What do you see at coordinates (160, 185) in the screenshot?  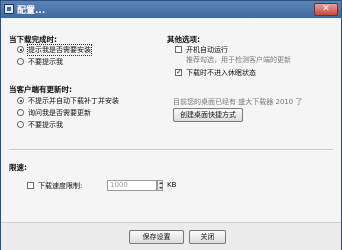 I see `speed-limit-spinner` at bounding box center [160, 185].